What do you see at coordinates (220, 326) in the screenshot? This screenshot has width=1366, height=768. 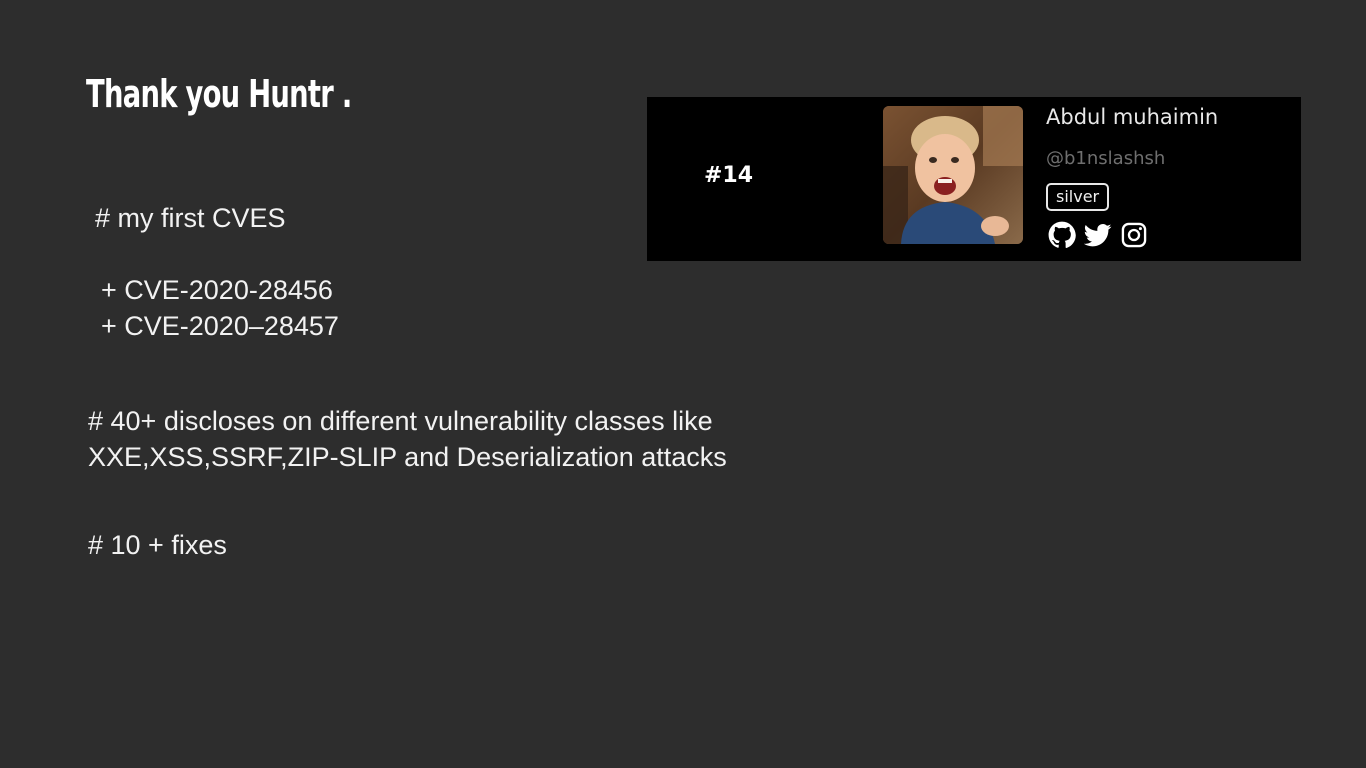 I see `cve-item-2: + CVE-2020–28457` at bounding box center [220, 326].